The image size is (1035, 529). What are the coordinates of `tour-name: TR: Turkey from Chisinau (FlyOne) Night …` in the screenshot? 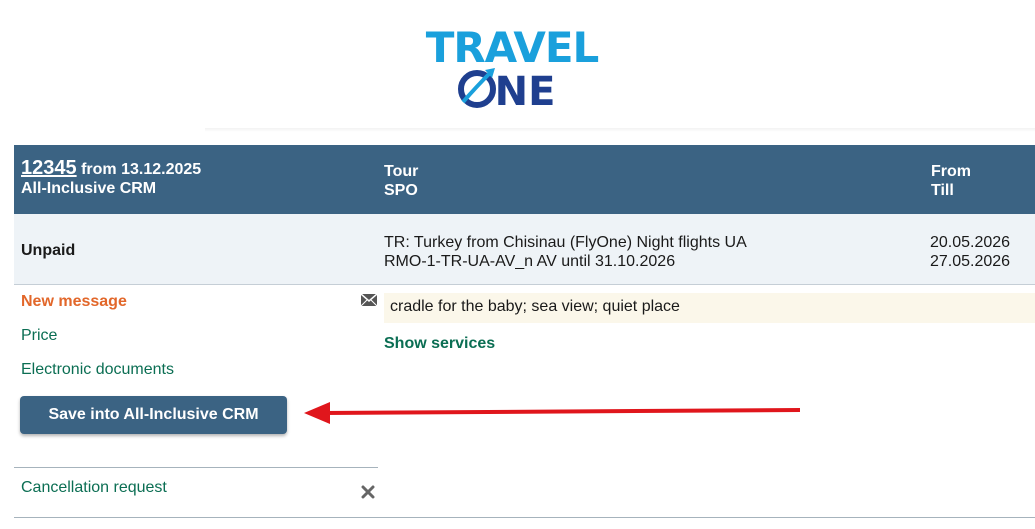 It's located at (565, 242).